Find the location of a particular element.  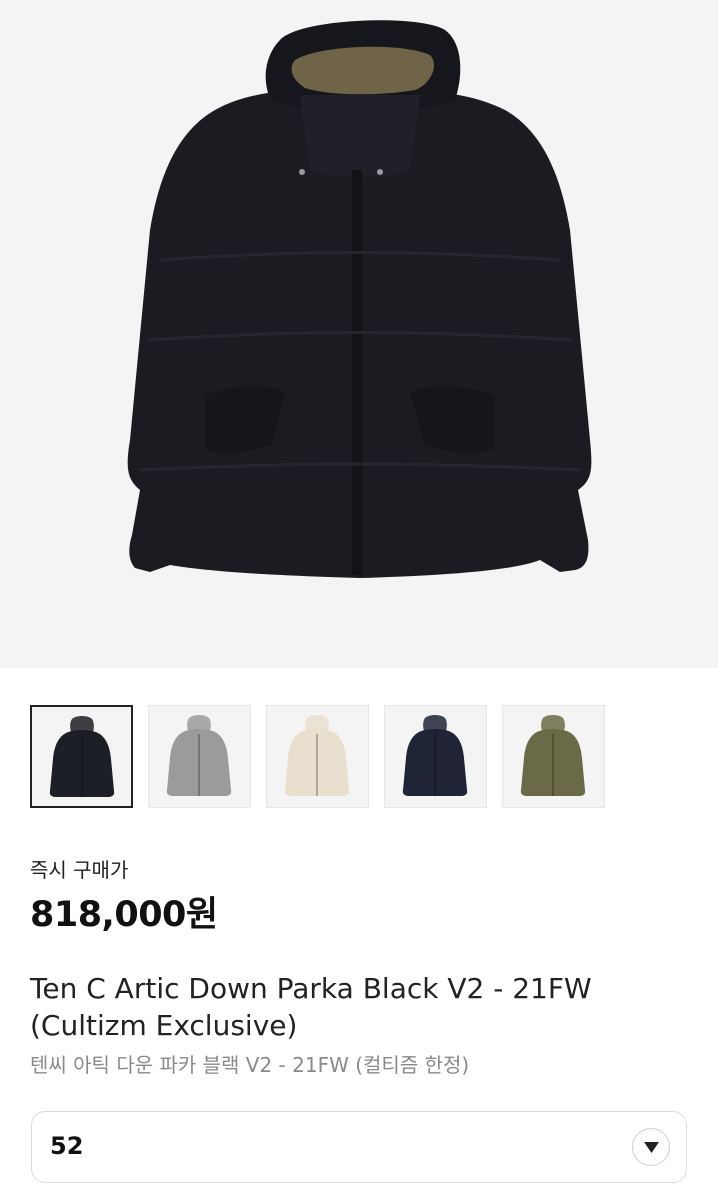

thumbnail-black is located at coordinates (81, 756).